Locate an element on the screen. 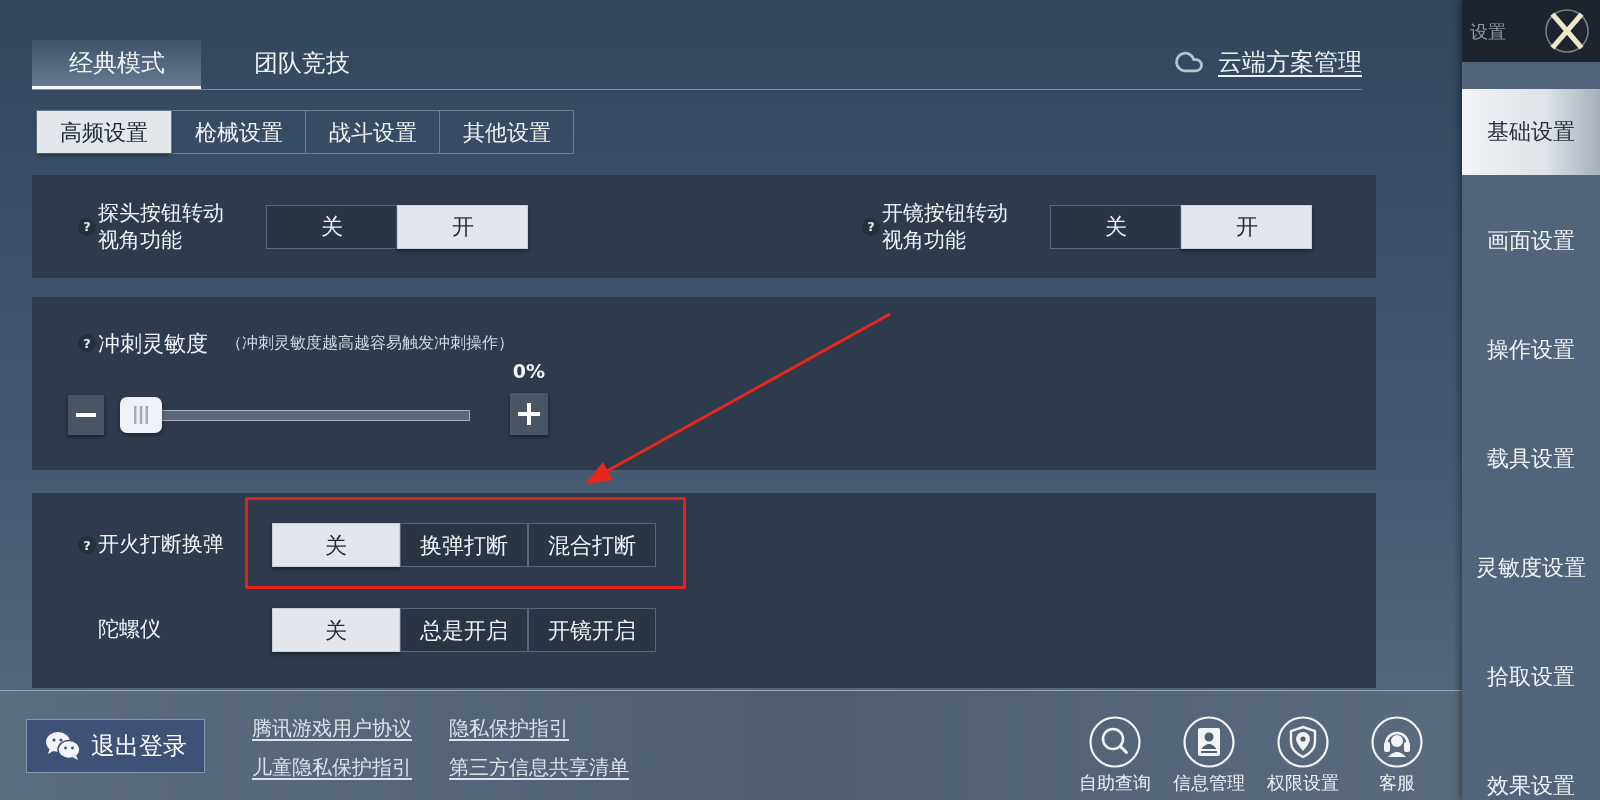 This screenshot has height=800, width=1600. setting-label: 探头按钮转动视角功能 is located at coordinates (161, 226).